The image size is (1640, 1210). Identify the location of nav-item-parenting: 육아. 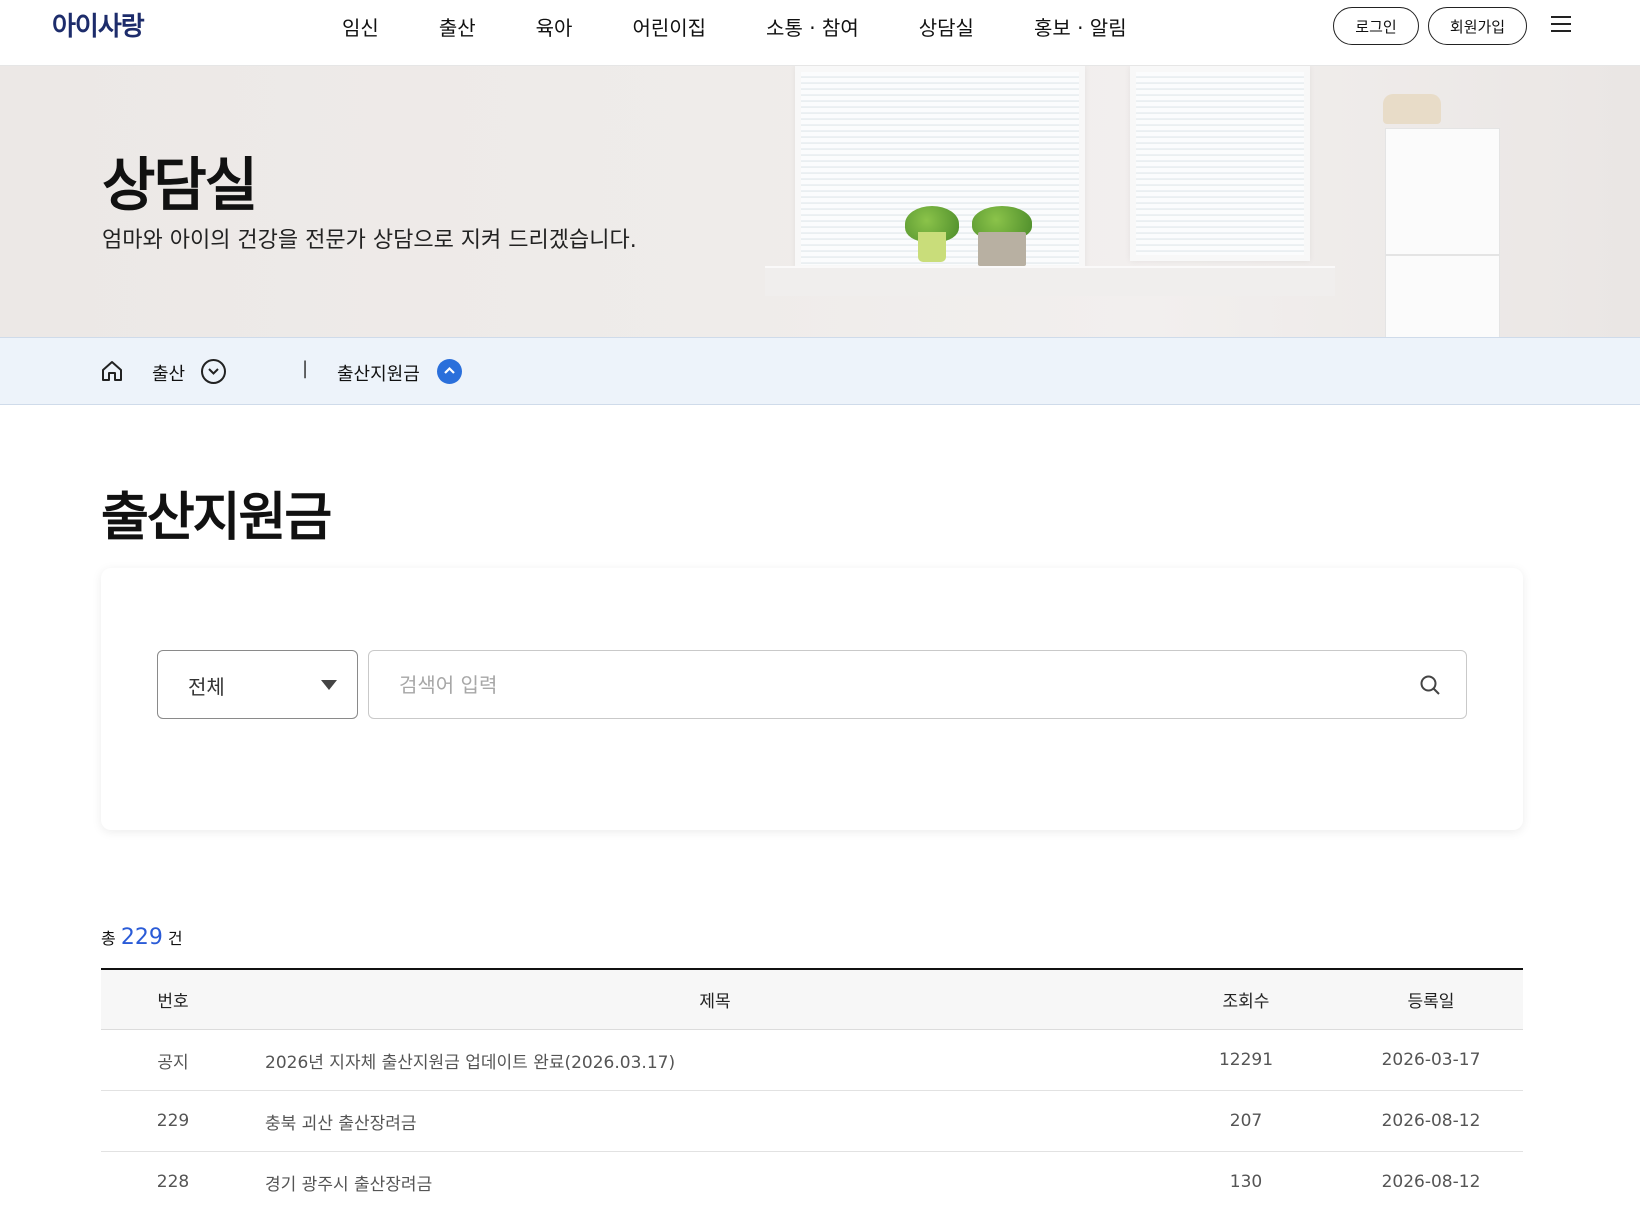
(554, 26).